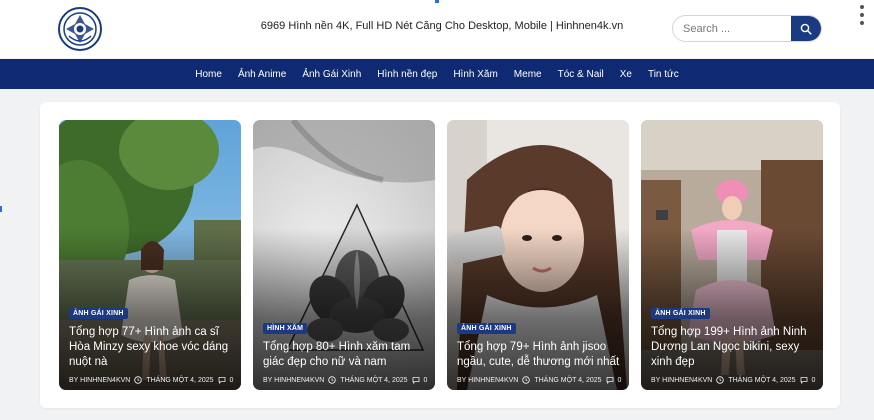  What do you see at coordinates (262, 74) in the screenshot?
I see `nav-anh-anime: Ảnh Anime` at bounding box center [262, 74].